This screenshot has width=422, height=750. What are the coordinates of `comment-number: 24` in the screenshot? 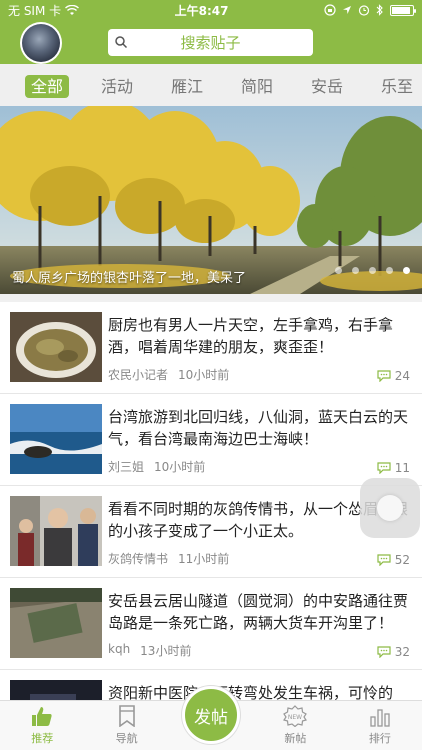 It's located at (402, 376).